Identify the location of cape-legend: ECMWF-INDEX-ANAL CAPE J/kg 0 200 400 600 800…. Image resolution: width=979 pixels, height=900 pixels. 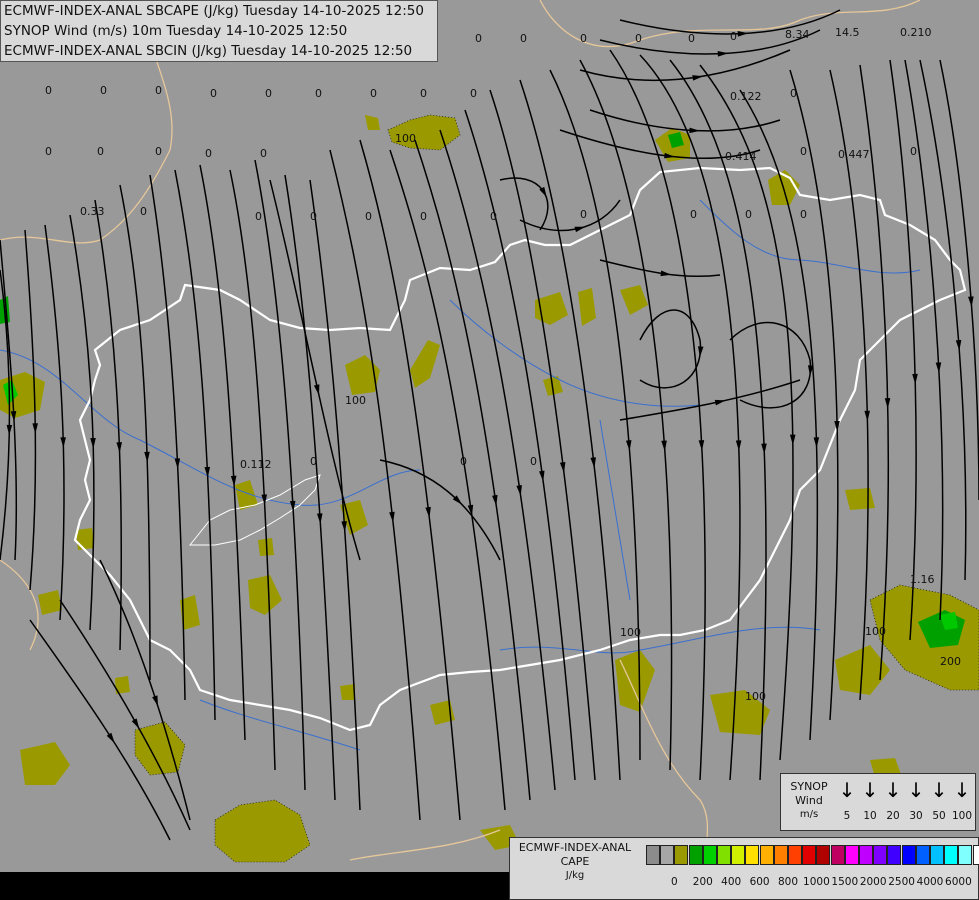
(744, 868).